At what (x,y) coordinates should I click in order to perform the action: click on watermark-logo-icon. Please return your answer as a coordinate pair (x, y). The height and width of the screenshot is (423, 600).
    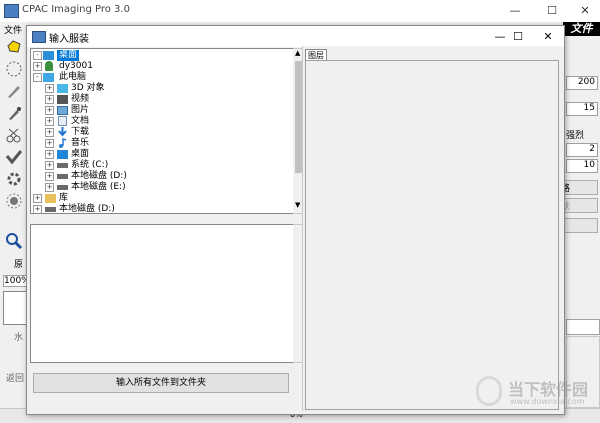
    Looking at the image, I should click on (489, 391).